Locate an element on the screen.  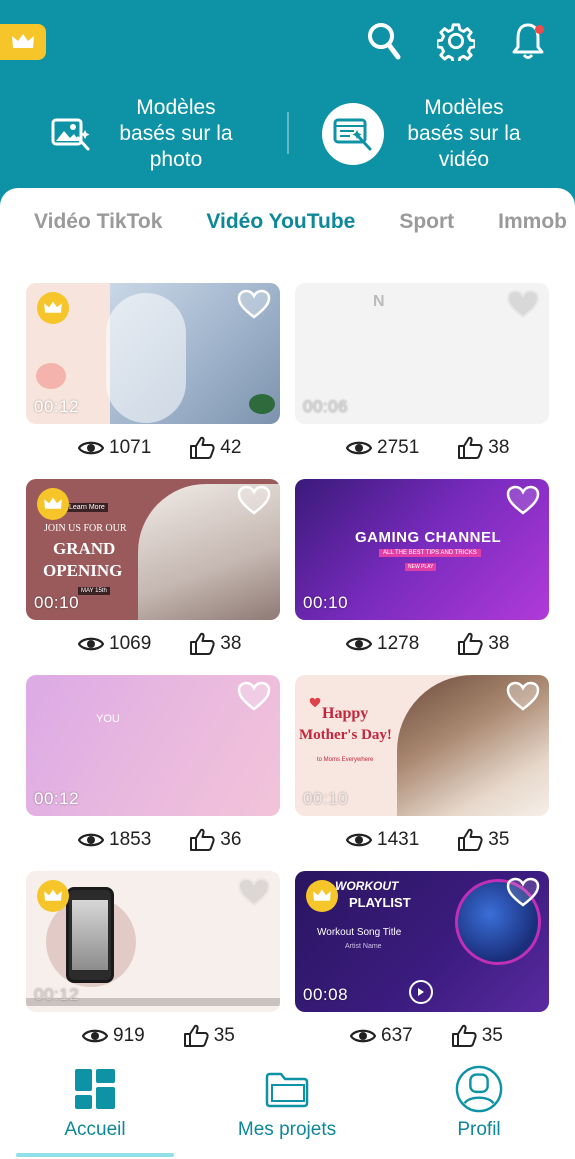
category-tabs: Vidéo TikTok Vidéo YouTube Sport Immob is located at coordinates (300, 222).